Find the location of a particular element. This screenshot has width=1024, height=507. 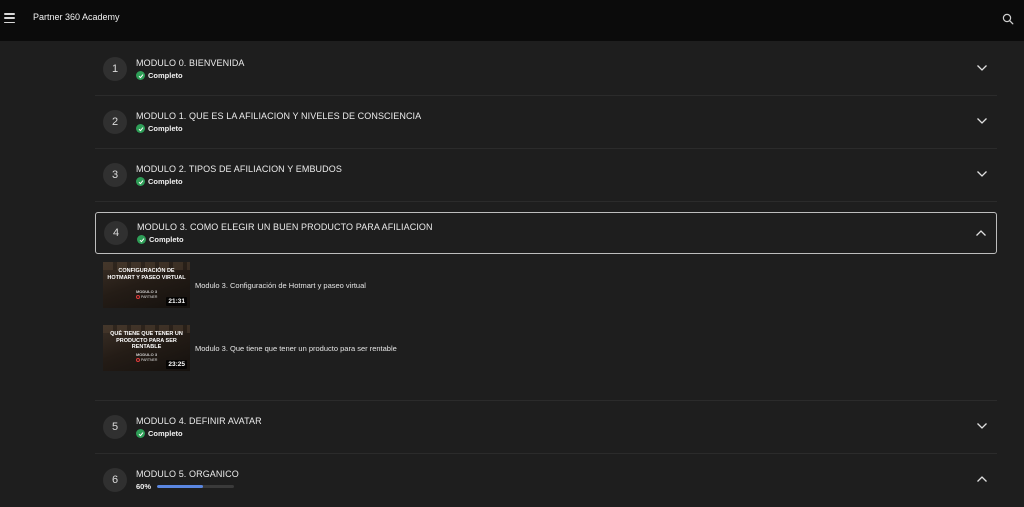

thumbnail-title: CONFIGURACIÓN DE HOTMART Y PASEO VIRTUAL is located at coordinates (146, 274).